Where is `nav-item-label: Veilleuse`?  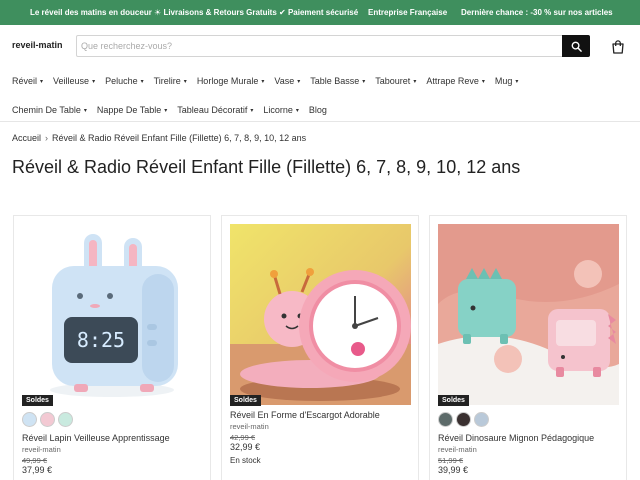 nav-item-label: Veilleuse is located at coordinates (71, 81).